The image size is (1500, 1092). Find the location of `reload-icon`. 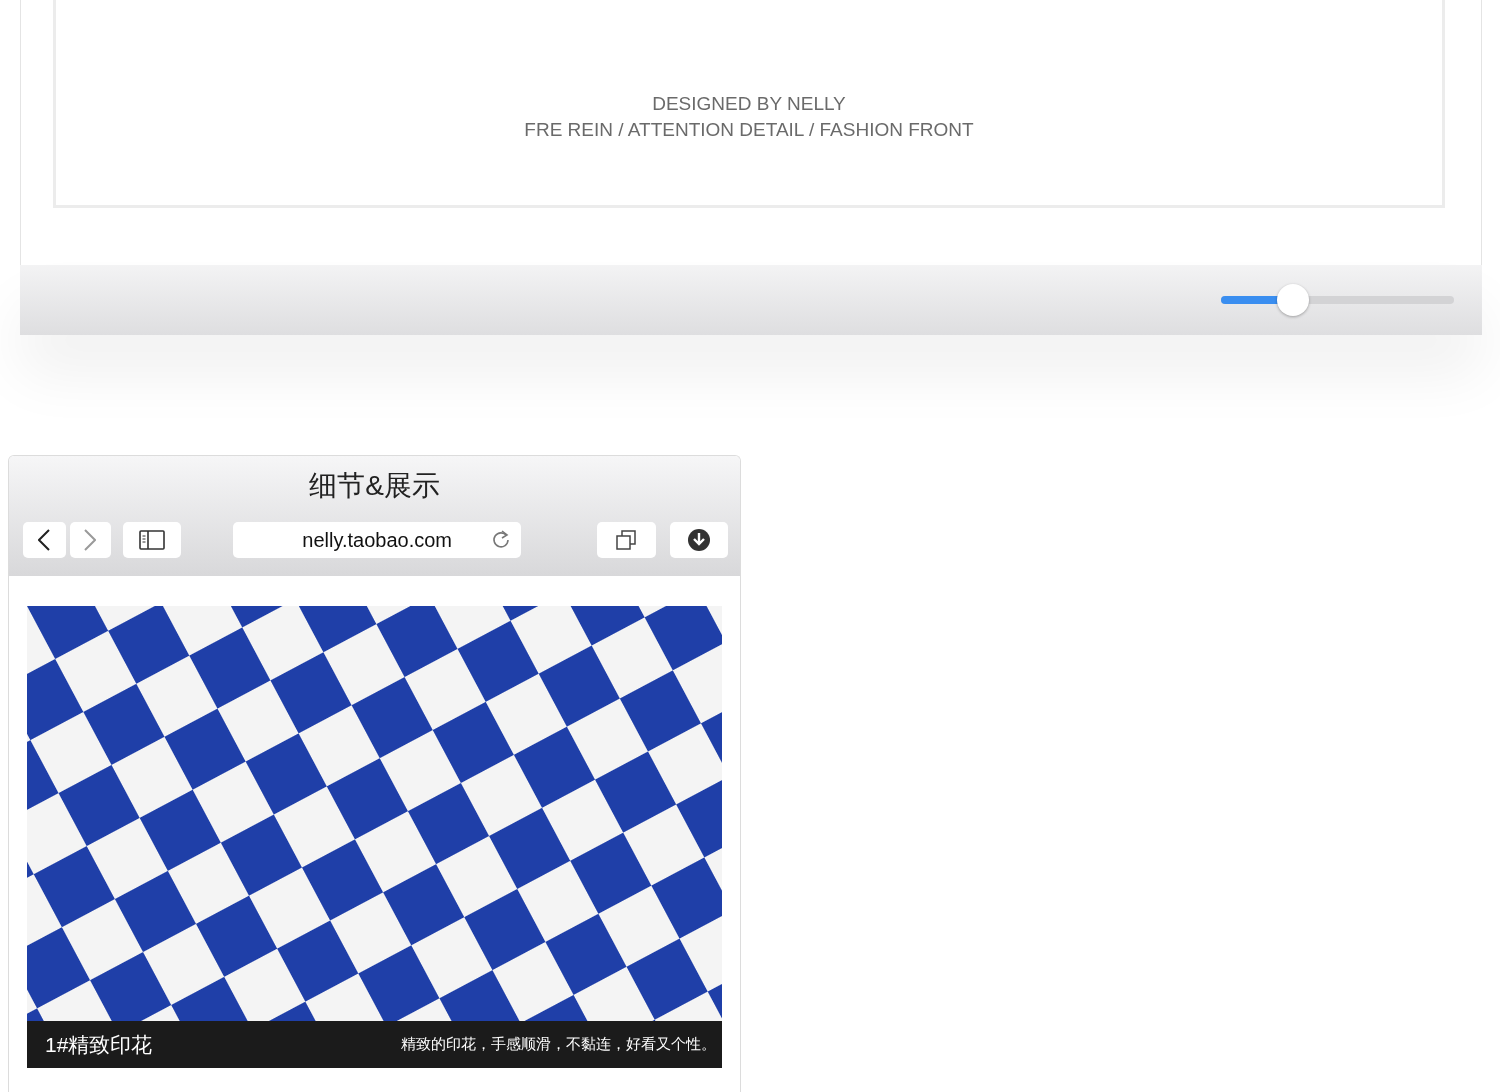

reload-icon is located at coordinates (501, 540).